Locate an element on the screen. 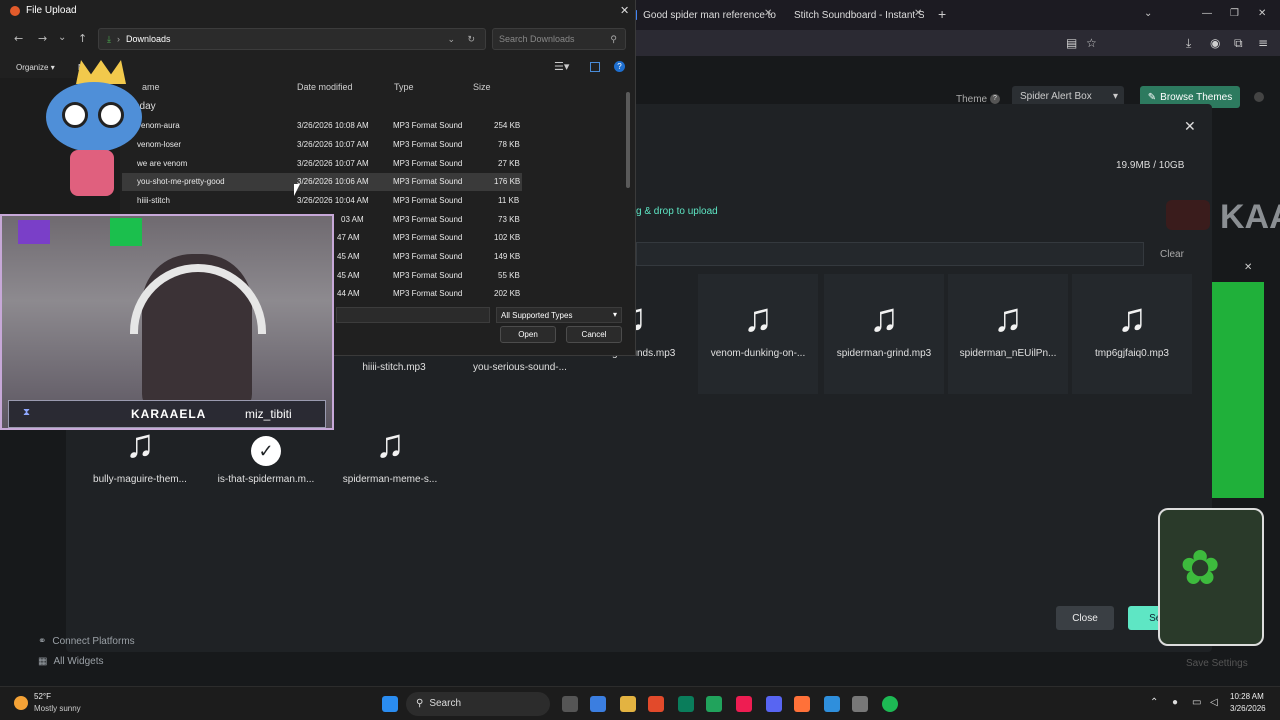  settings-icon is located at coordinates (860, 704).